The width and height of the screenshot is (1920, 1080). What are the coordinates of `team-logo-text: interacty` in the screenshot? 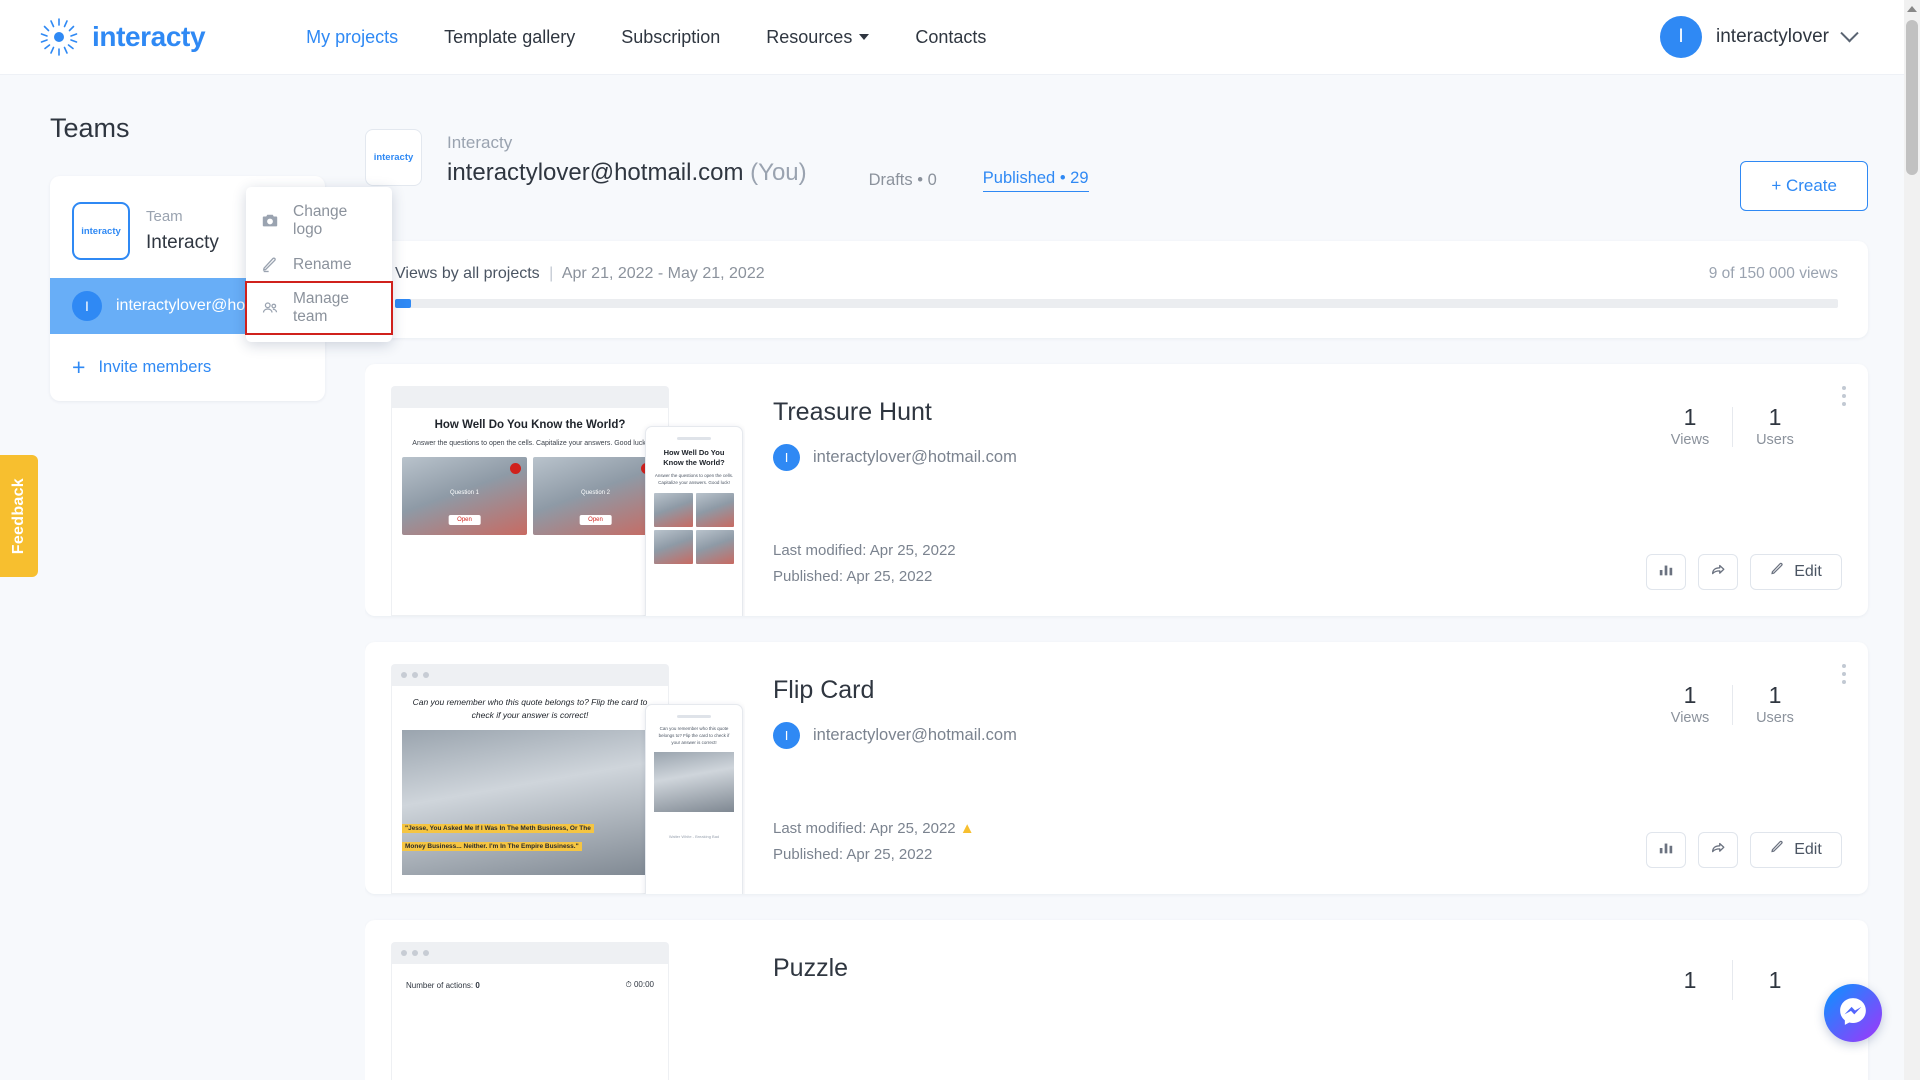 It's located at (101, 231).